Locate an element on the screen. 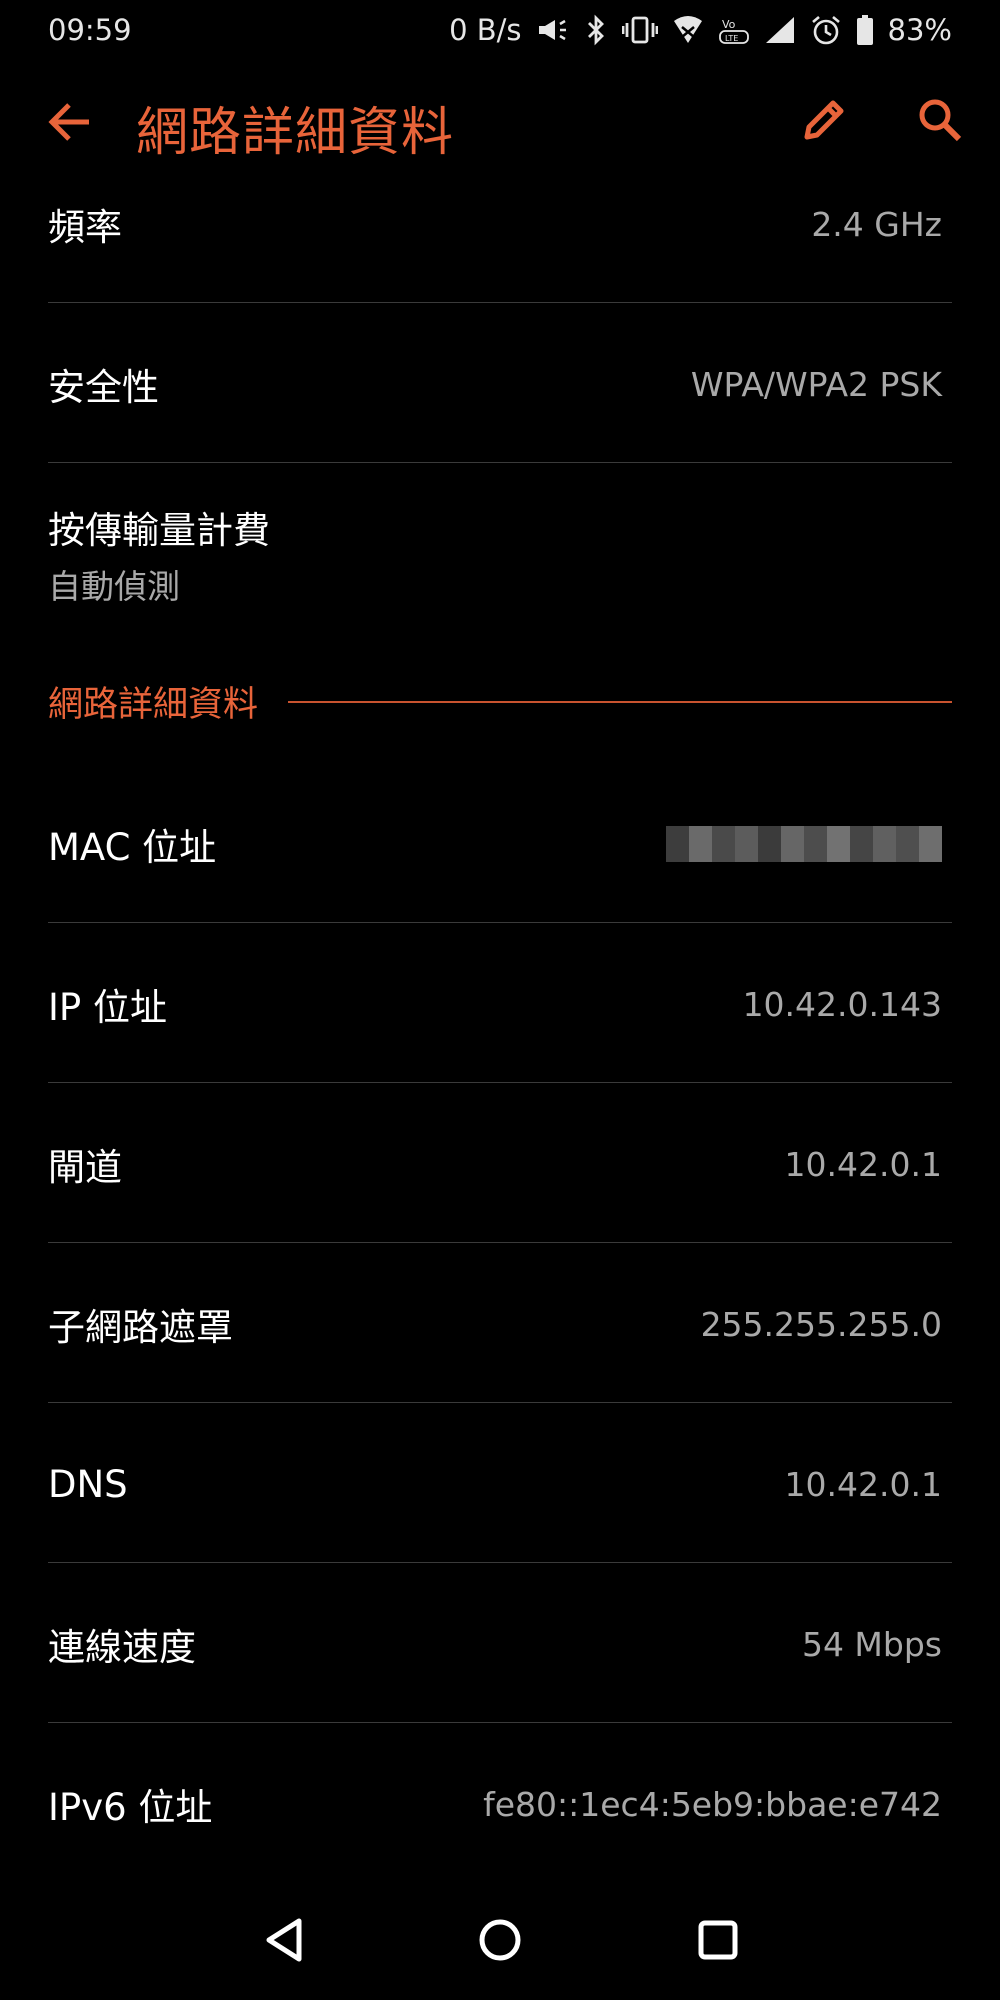 This screenshot has width=1000, height=2000. ip-address-value: 10.42.0.143 is located at coordinates (842, 1004).